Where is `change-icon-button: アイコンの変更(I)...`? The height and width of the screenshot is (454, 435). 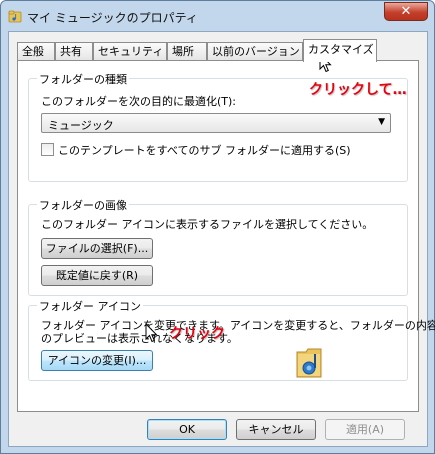
change-icon-button: アイコンの変更(I)... is located at coordinates (97, 360).